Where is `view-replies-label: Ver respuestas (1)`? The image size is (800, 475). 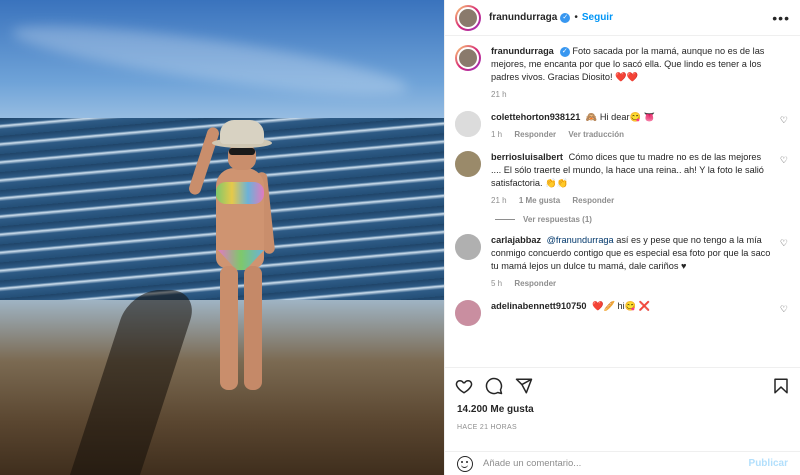 view-replies-label: Ver respuestas (1) is located at coordinates (557, 219).